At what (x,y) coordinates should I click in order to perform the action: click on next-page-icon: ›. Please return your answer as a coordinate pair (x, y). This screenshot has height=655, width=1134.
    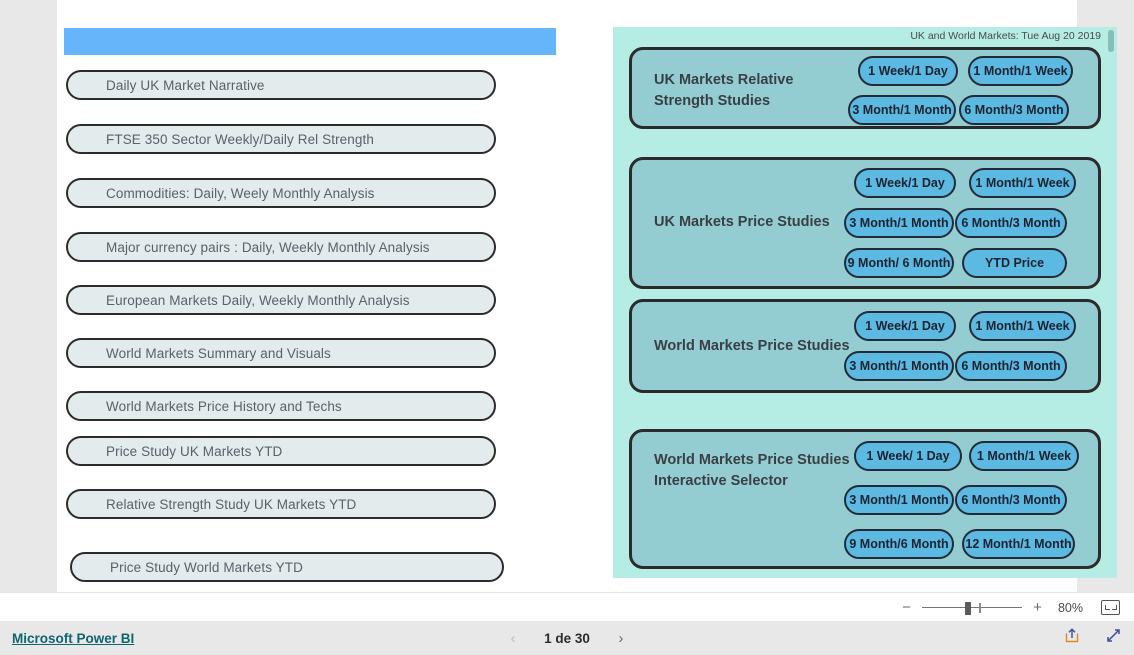
    Looking at the image, I should click on (621, 638).